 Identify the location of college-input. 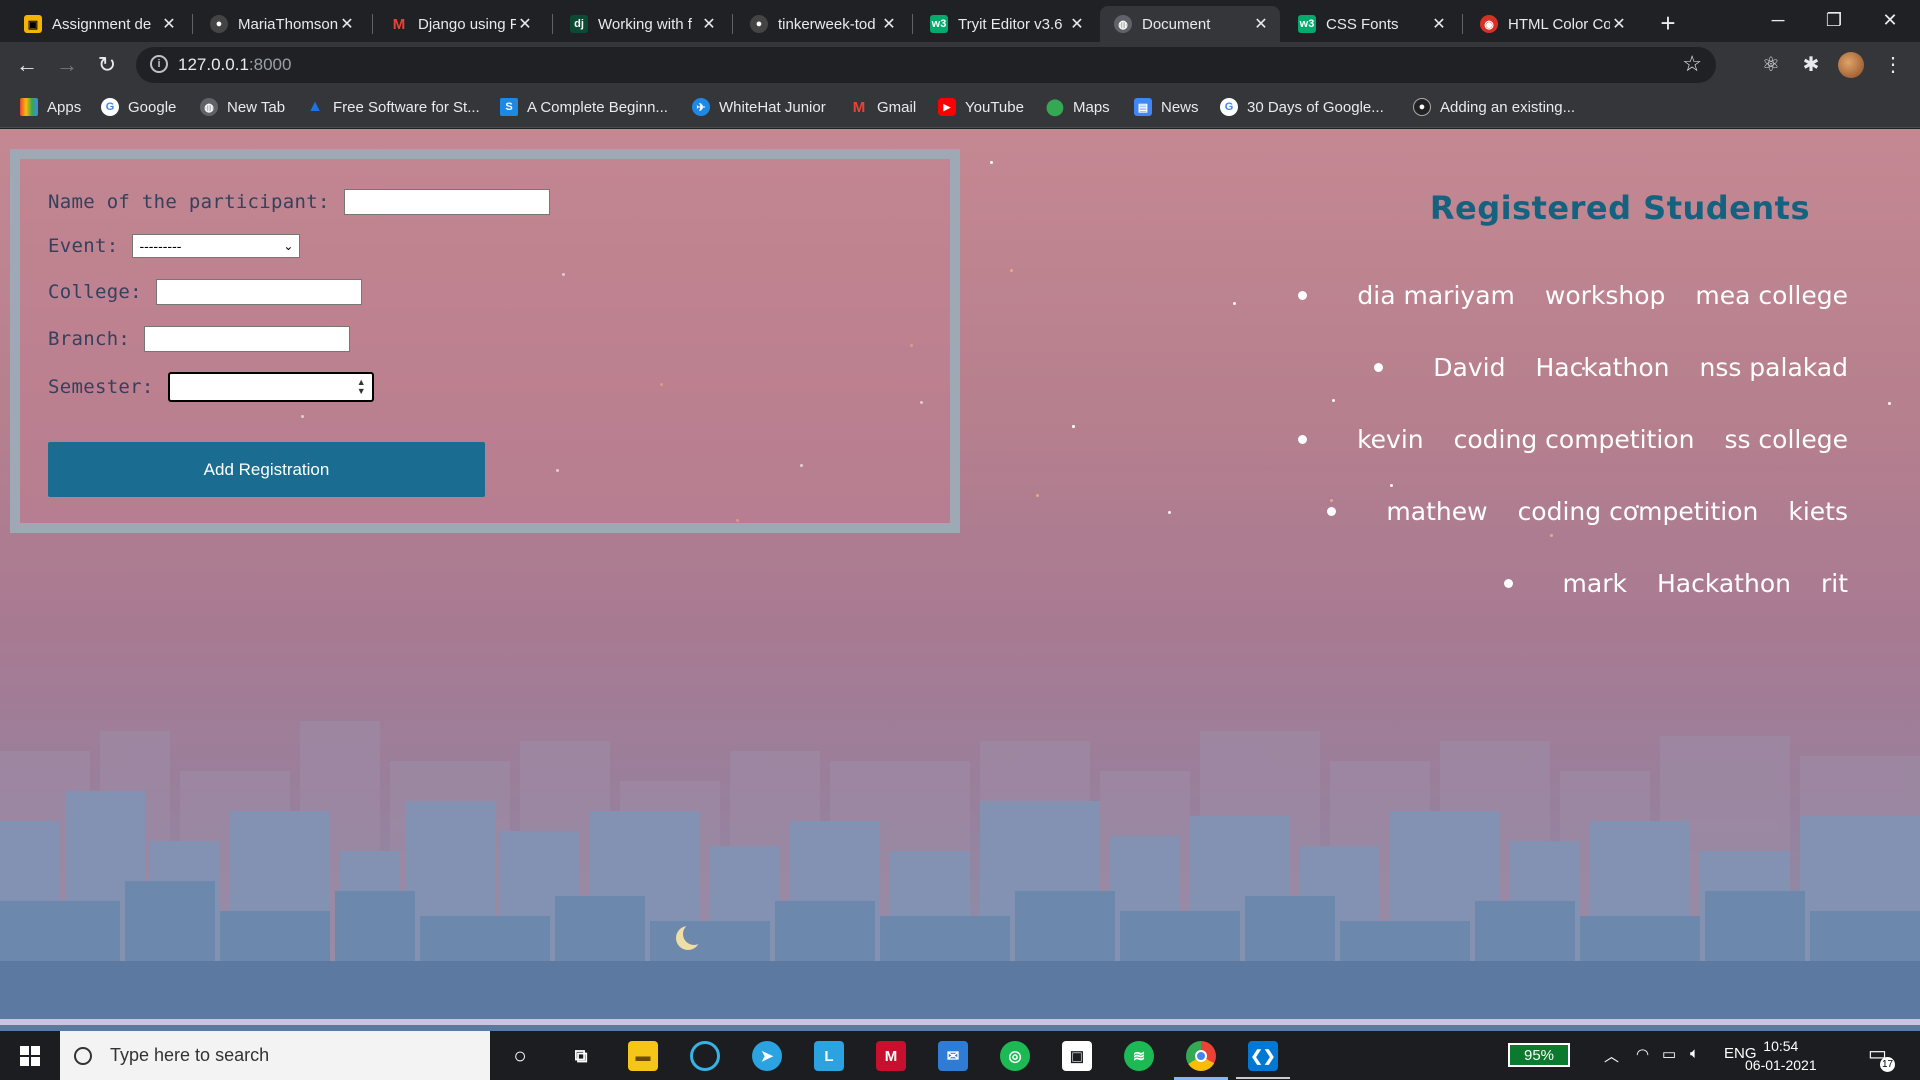
(258, 292).